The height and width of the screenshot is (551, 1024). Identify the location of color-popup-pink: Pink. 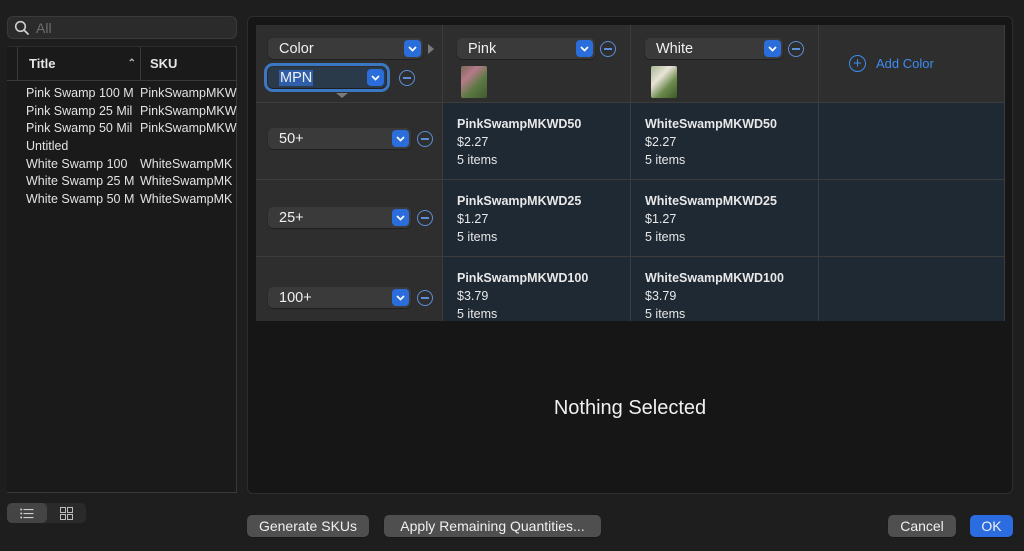
(526, 48).